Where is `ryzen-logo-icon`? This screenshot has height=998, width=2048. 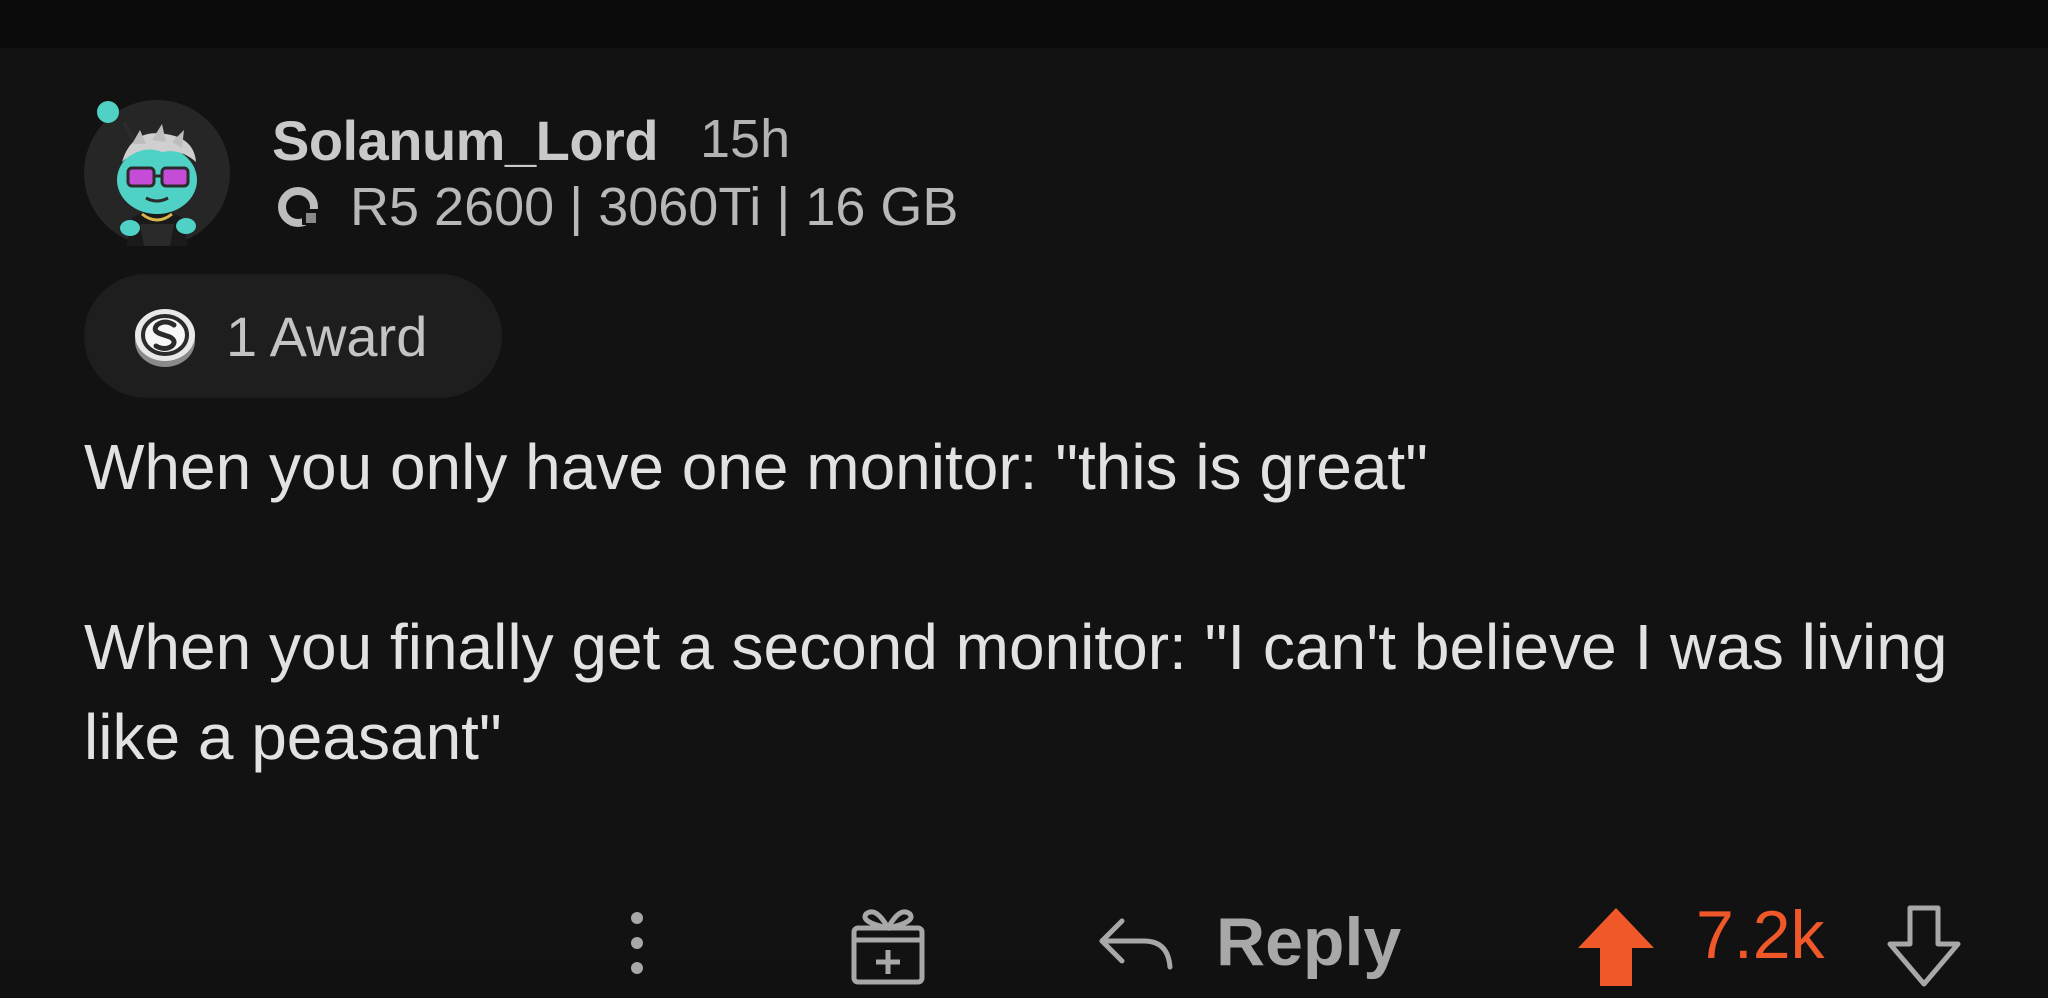
ryzen-logo-icon is located at coordinates (298, 207).